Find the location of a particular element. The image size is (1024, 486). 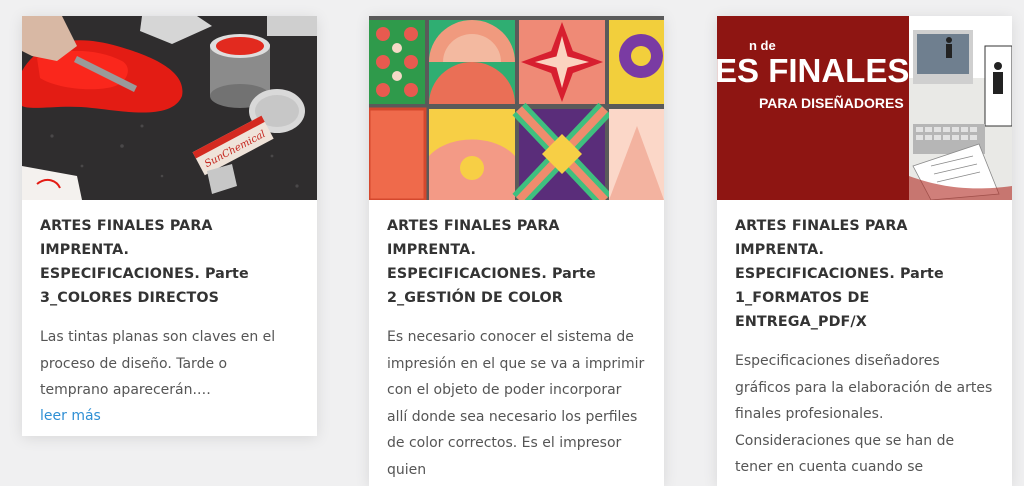

banner-text-main: ES FINALES is located at coordinates (813, 70).